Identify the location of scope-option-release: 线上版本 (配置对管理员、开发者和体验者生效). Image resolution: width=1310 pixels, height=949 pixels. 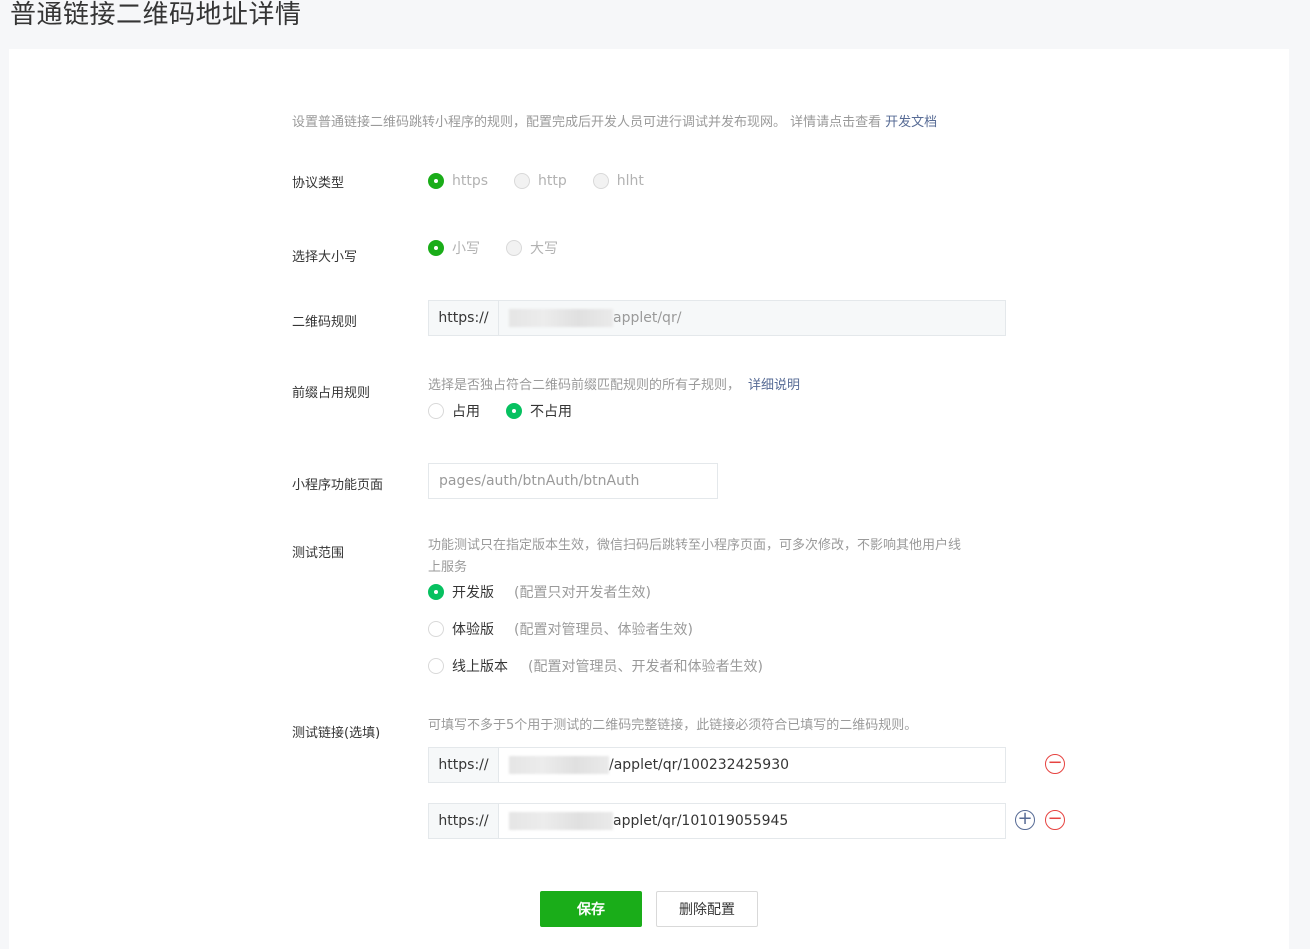
(595, 666).